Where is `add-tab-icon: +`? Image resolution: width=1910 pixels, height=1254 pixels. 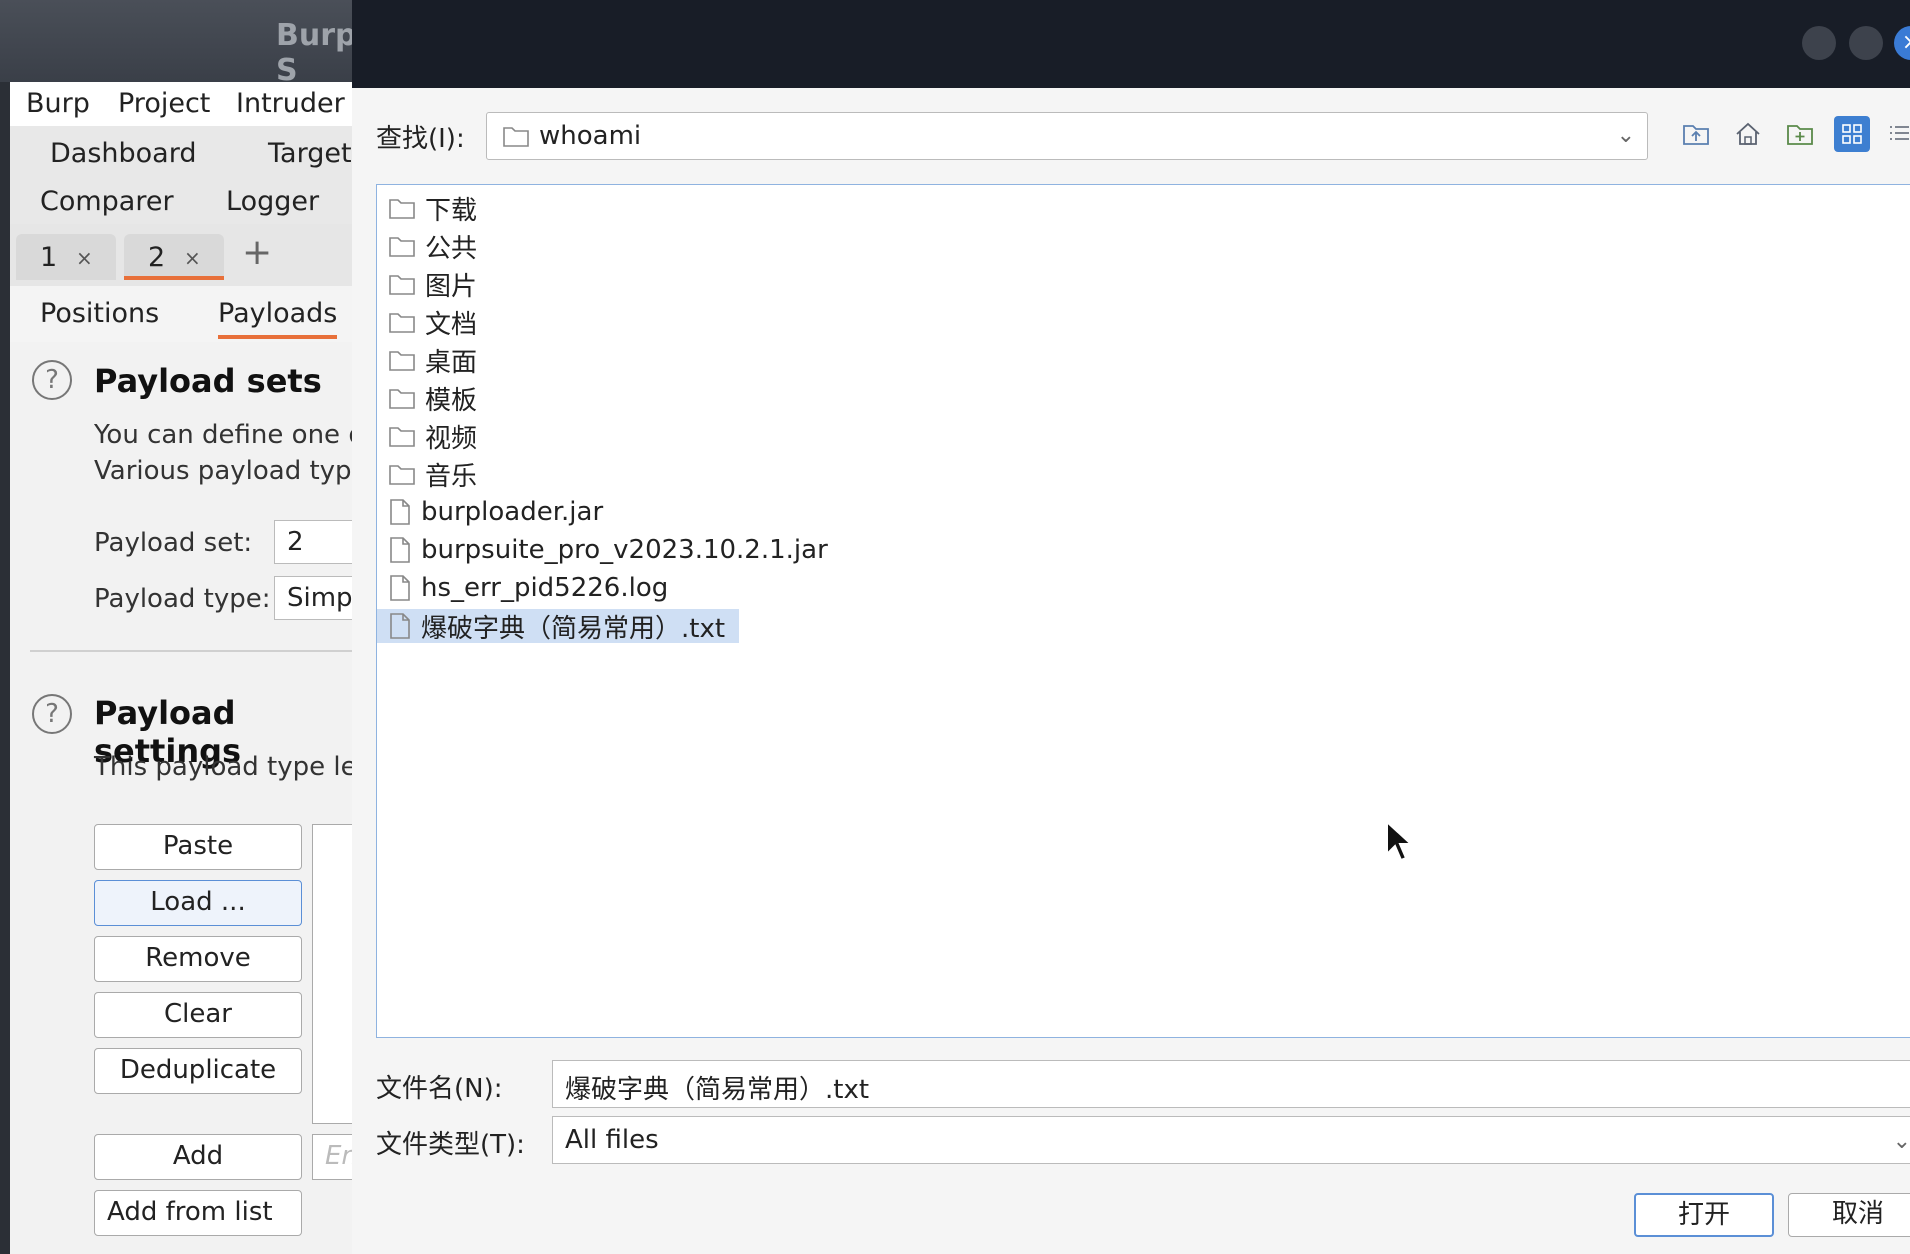 add-tab-icon: + is located at coordinates (257, 252).